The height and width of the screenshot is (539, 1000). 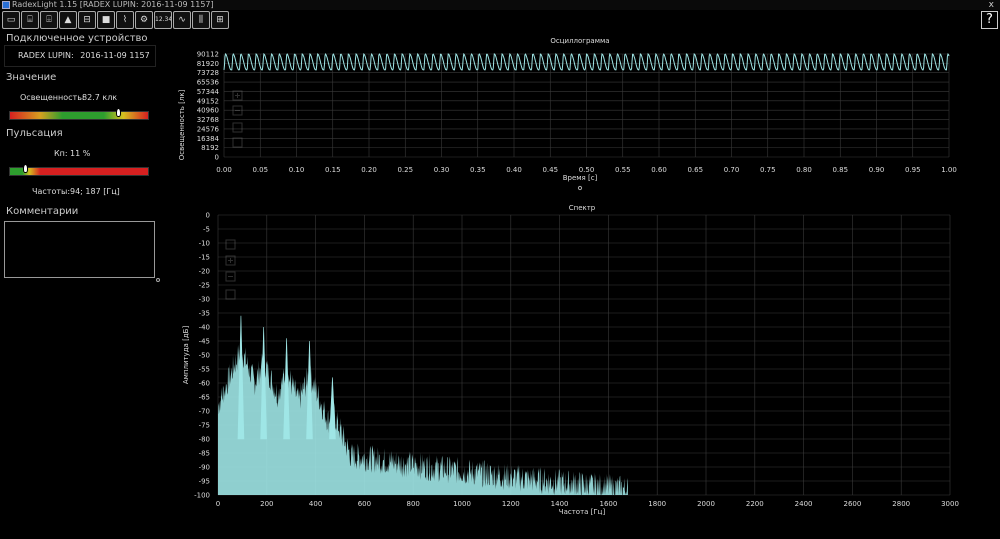 What do you see at coordinates (158, 280) in the screenshot?
I see `resize-handle` at bounding box center [158, 280].